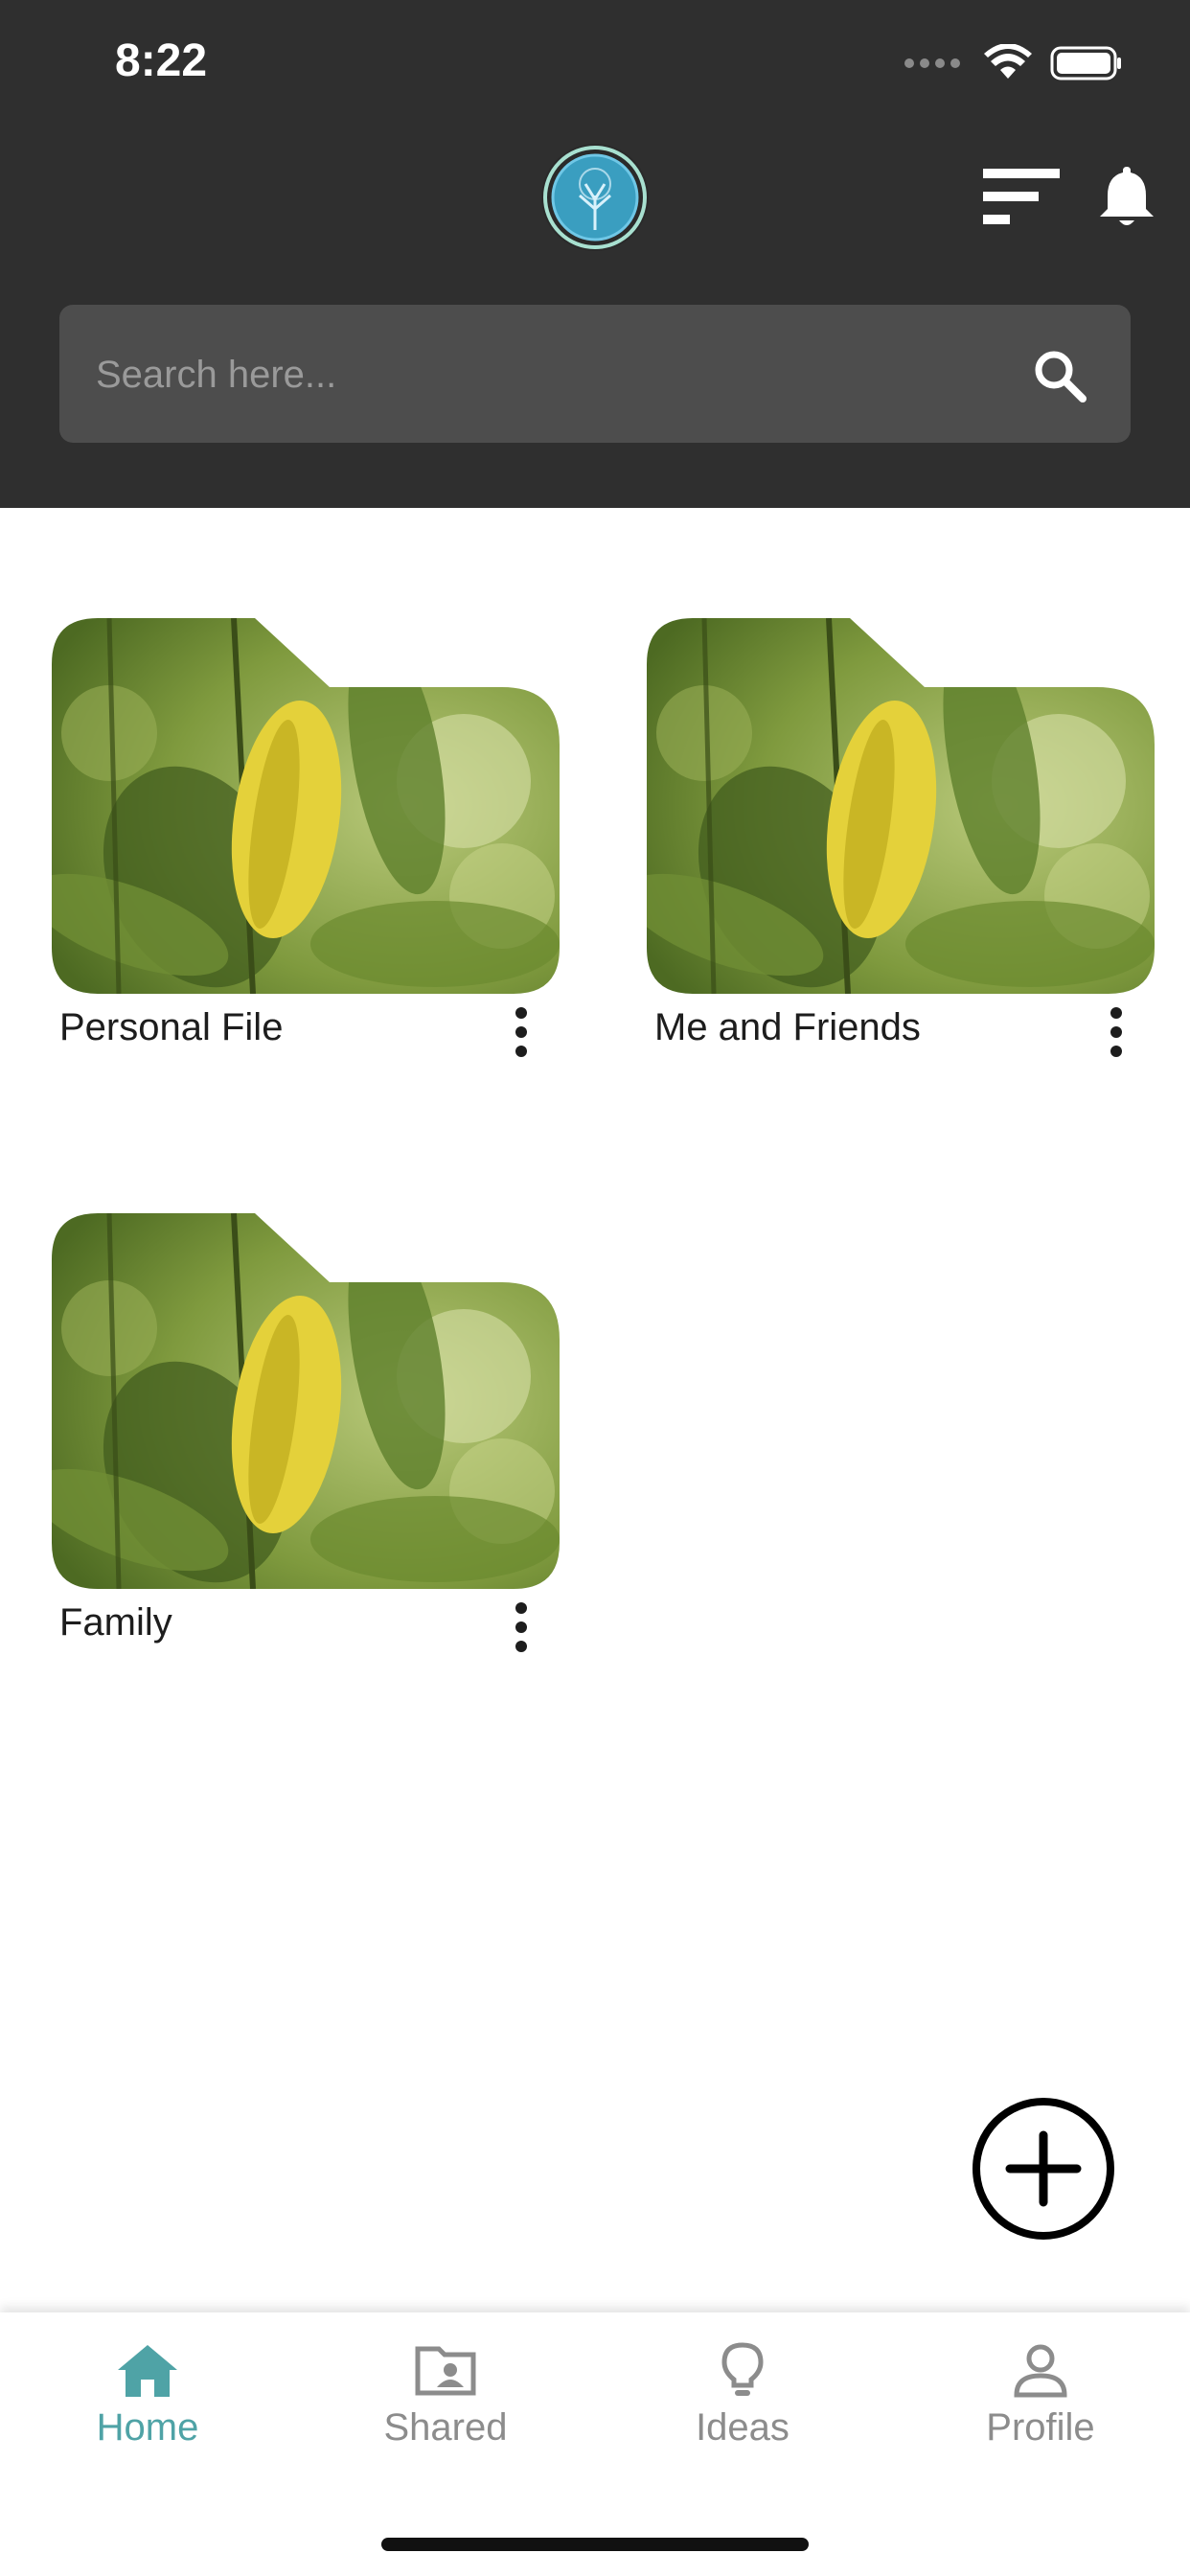  I want to click on status-indicators, so click(1014, 63).